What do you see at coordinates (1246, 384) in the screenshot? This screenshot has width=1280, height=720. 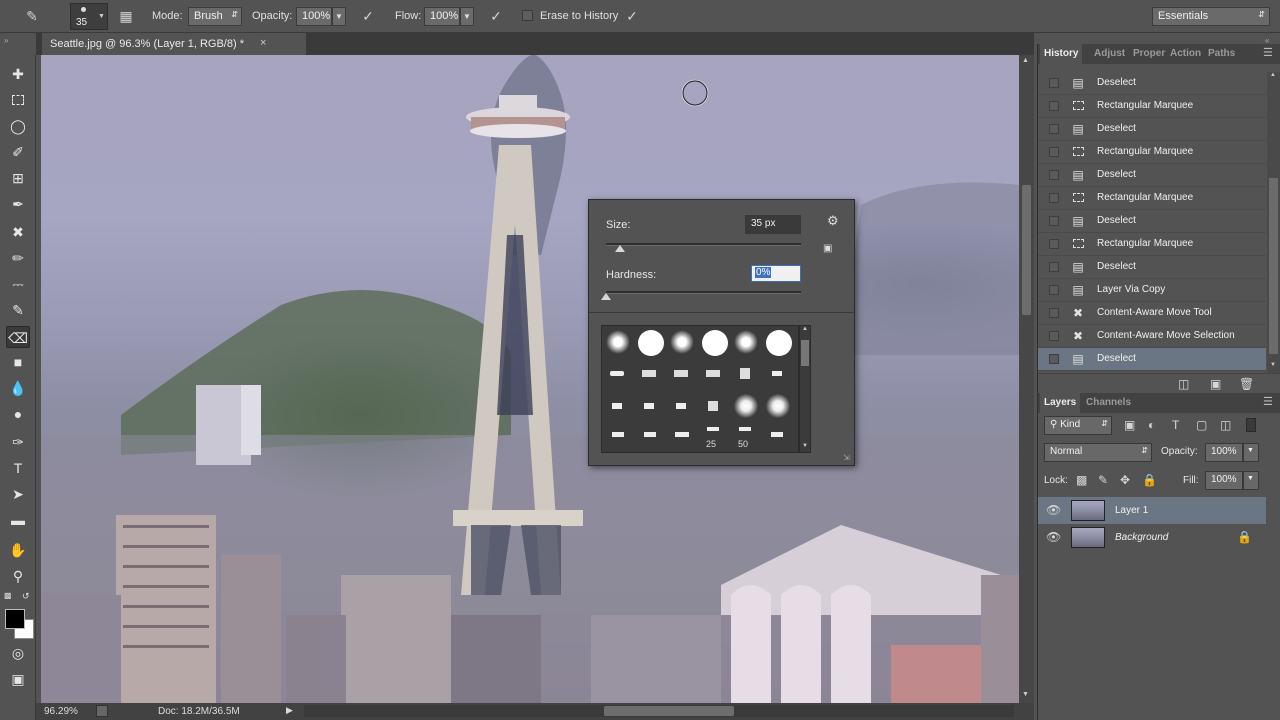 I see `trash-icon: 🗑` at bounding box center [1246, 384].